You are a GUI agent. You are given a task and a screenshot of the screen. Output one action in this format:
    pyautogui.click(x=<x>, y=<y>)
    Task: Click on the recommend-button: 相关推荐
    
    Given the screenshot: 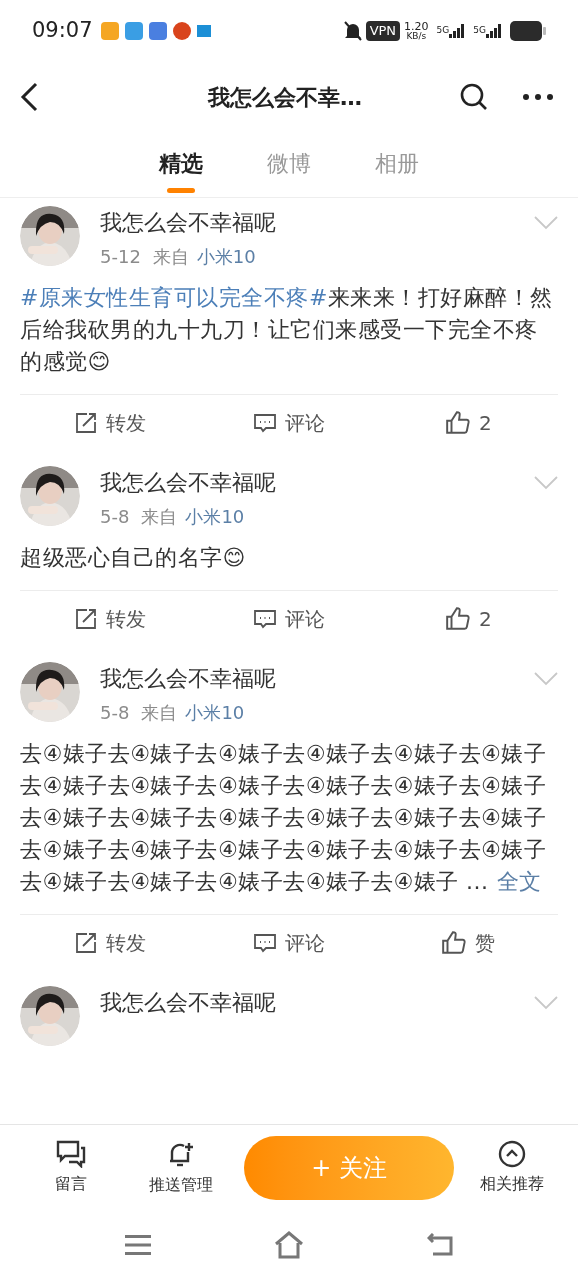 What is the action you would take?
    pyautogui.click(x=512, y=1167)
    